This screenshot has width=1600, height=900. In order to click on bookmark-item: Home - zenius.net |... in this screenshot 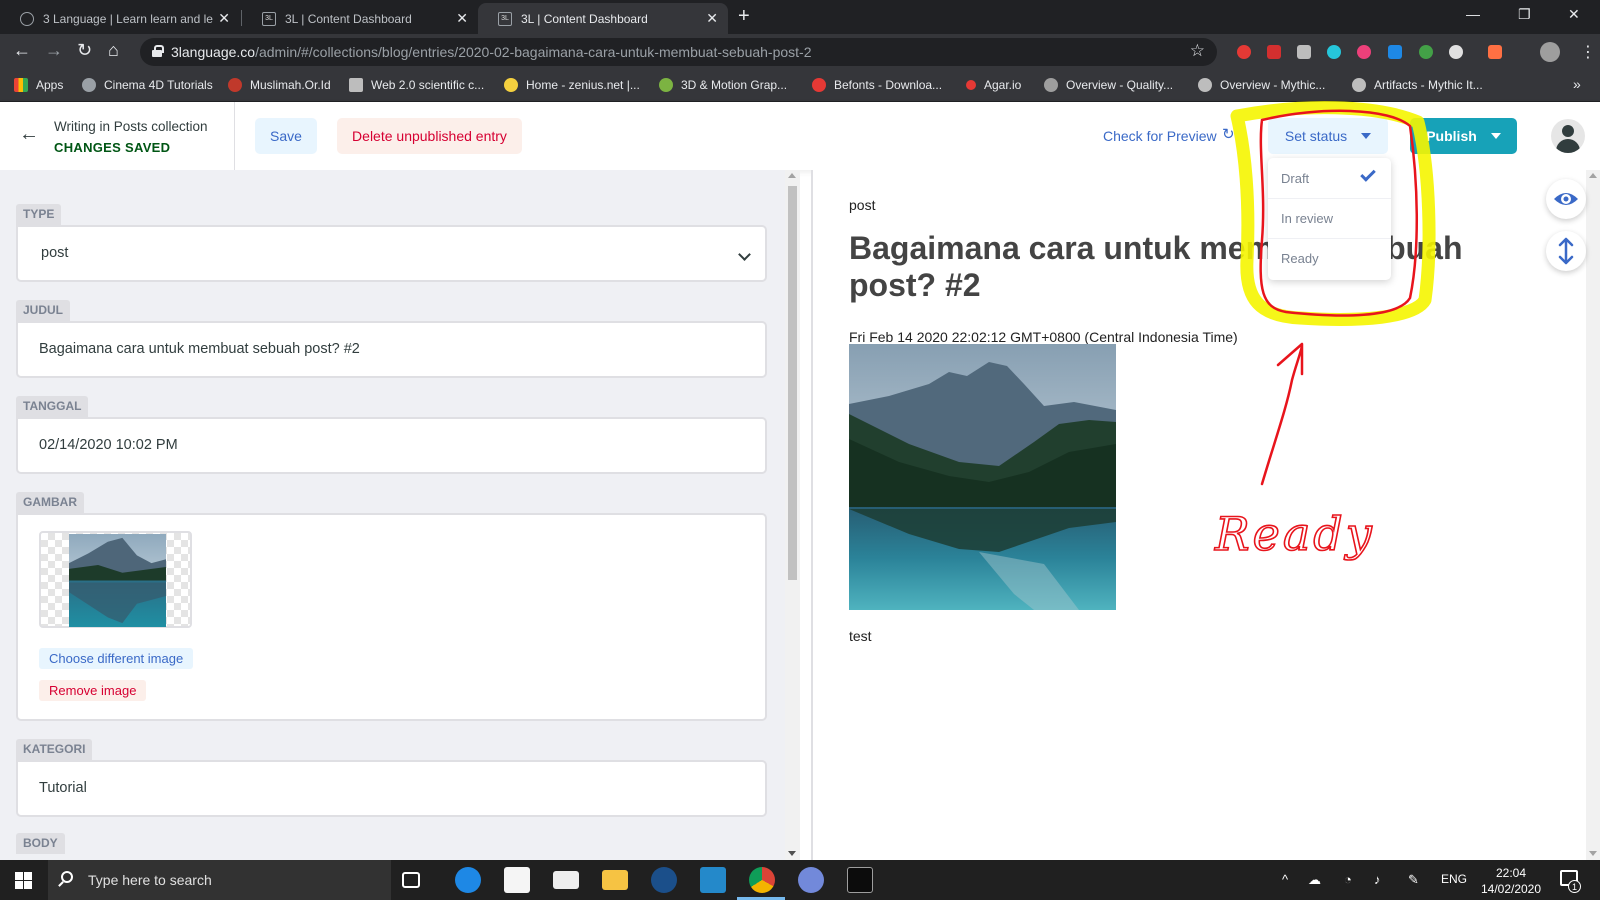, I will do `click(572, 85)`.